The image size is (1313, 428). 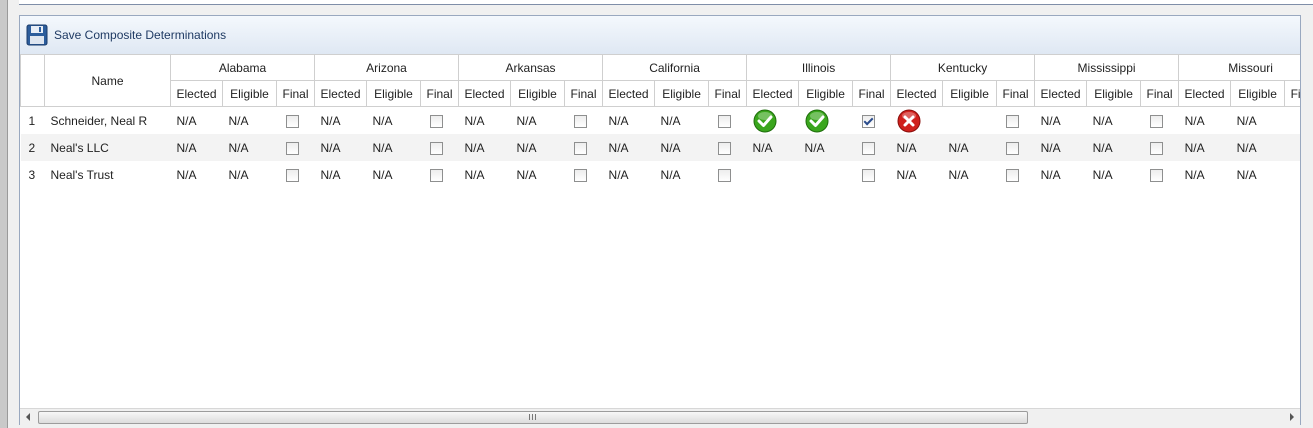 I want to click on column-header-alabama-elected: Elected, so click(x=196, y=93).